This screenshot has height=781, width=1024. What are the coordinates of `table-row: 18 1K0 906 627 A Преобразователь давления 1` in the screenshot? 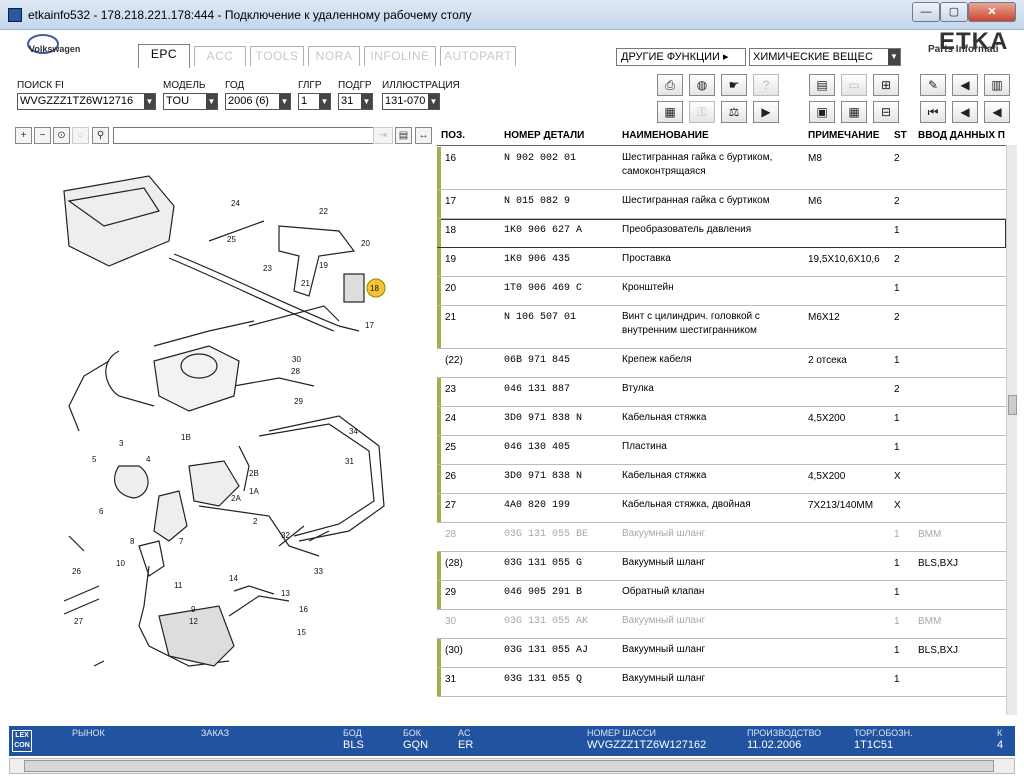 It's located at (721, 233).